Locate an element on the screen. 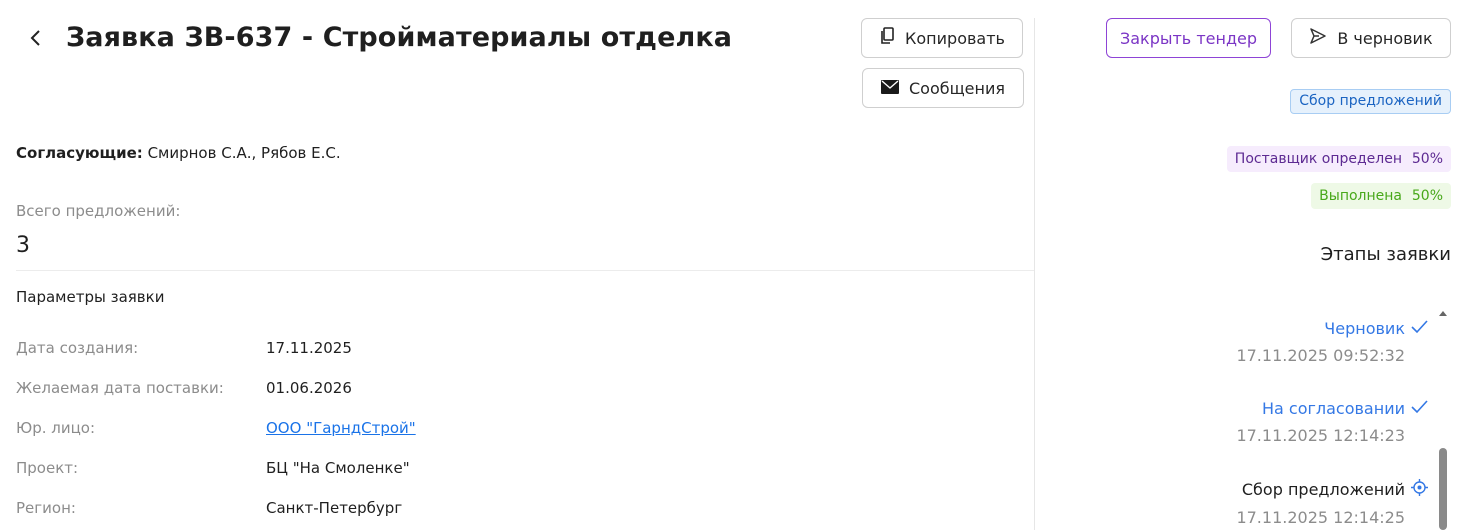 This screenshot has width=1468, height=530. approvers: Согласующие: Смирнов С.А., Рябов Е.С. is located at coordinates (178, 153).